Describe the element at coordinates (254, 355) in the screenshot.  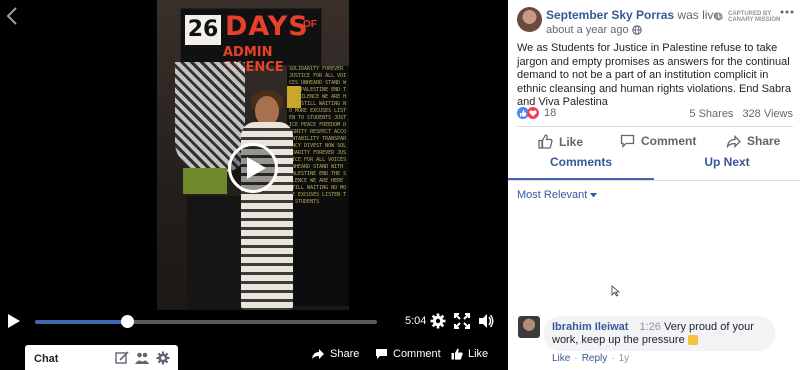
I see `video-bottom-bar: Chat Share Comment Like` at that location.